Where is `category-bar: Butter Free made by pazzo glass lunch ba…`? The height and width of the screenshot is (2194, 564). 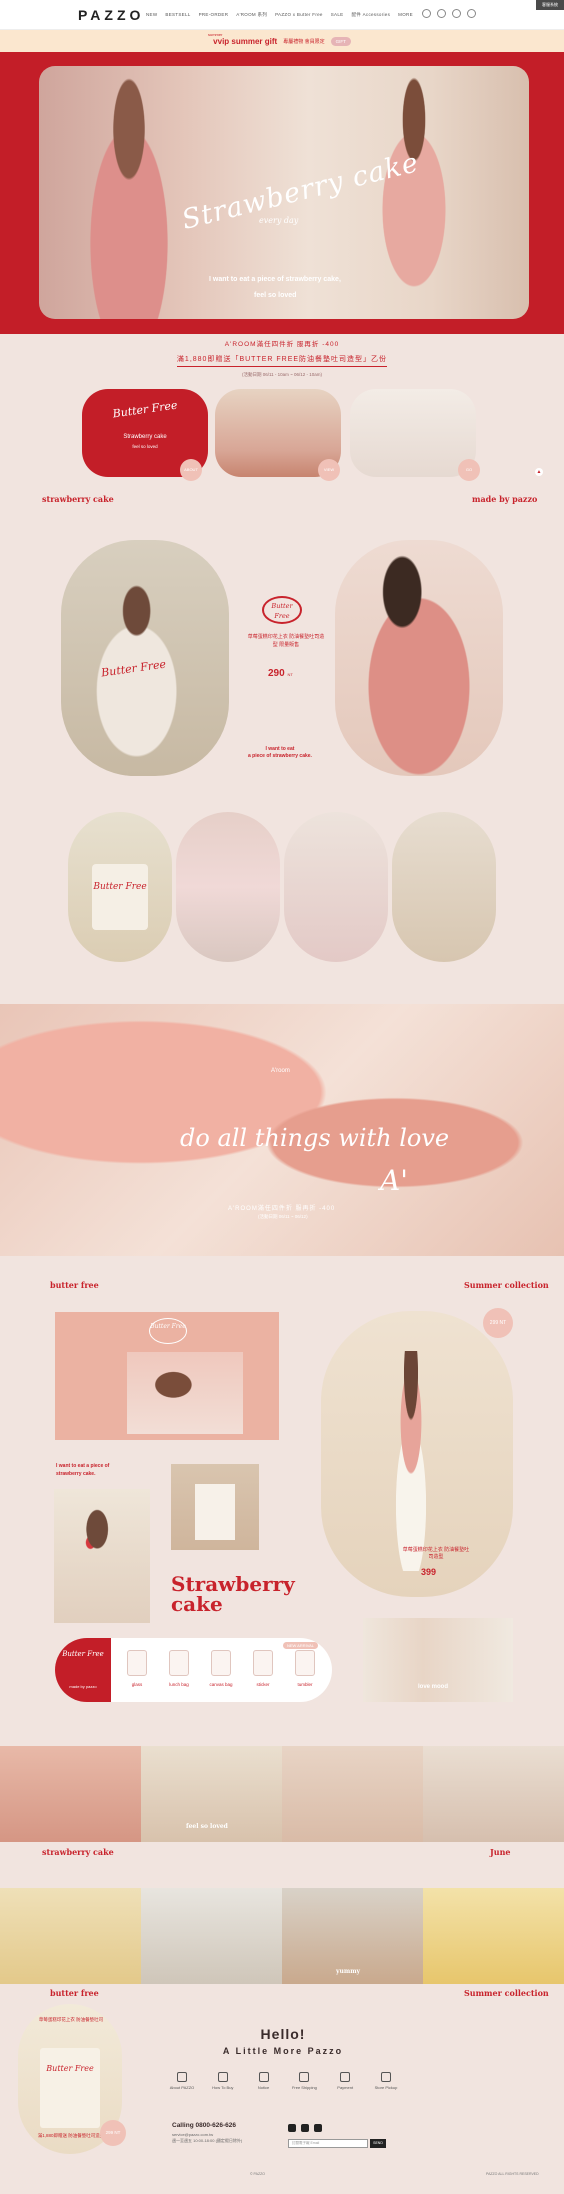
category-bar: Butter Free made by pazzo glass lunch ba… is located at coordinates (193, 1670).